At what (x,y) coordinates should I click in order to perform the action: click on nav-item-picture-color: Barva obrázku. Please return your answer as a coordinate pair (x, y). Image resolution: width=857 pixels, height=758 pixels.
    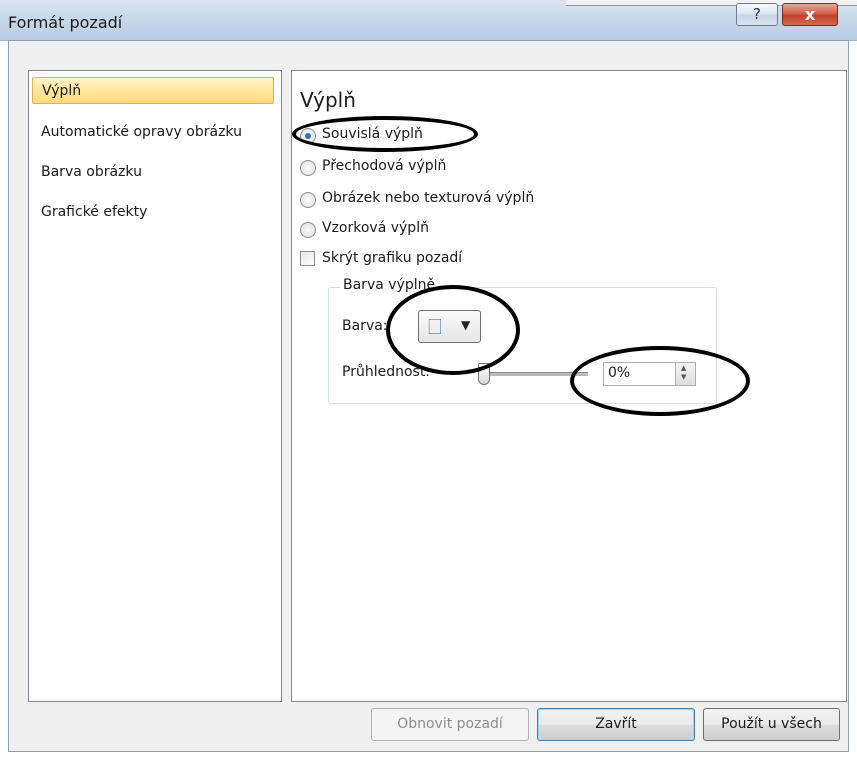
    Looking at the image, I should click on (153, 172).